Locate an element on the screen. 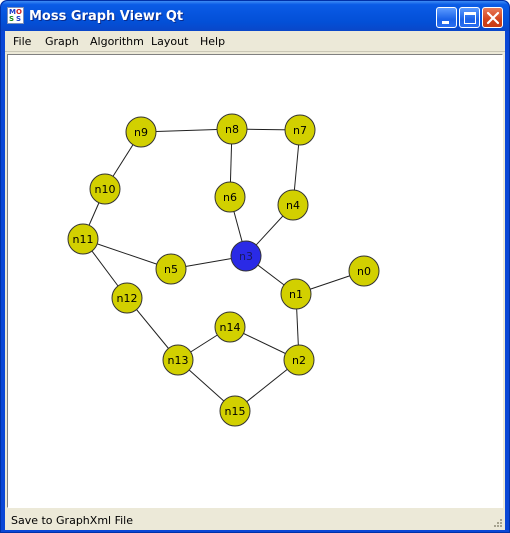 The image size is (510, 533). graph-node-n10: n10 is located at coordinates (105, 189).